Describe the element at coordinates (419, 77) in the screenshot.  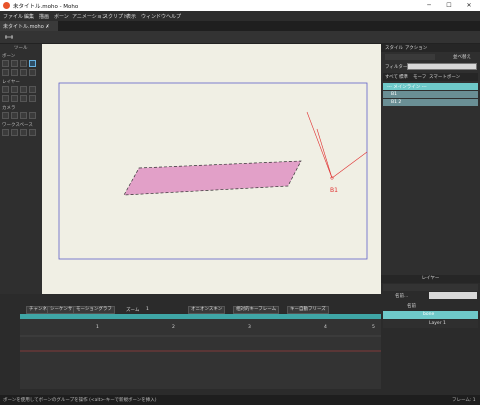
I see `subtab-morph: モーフ` at that location.